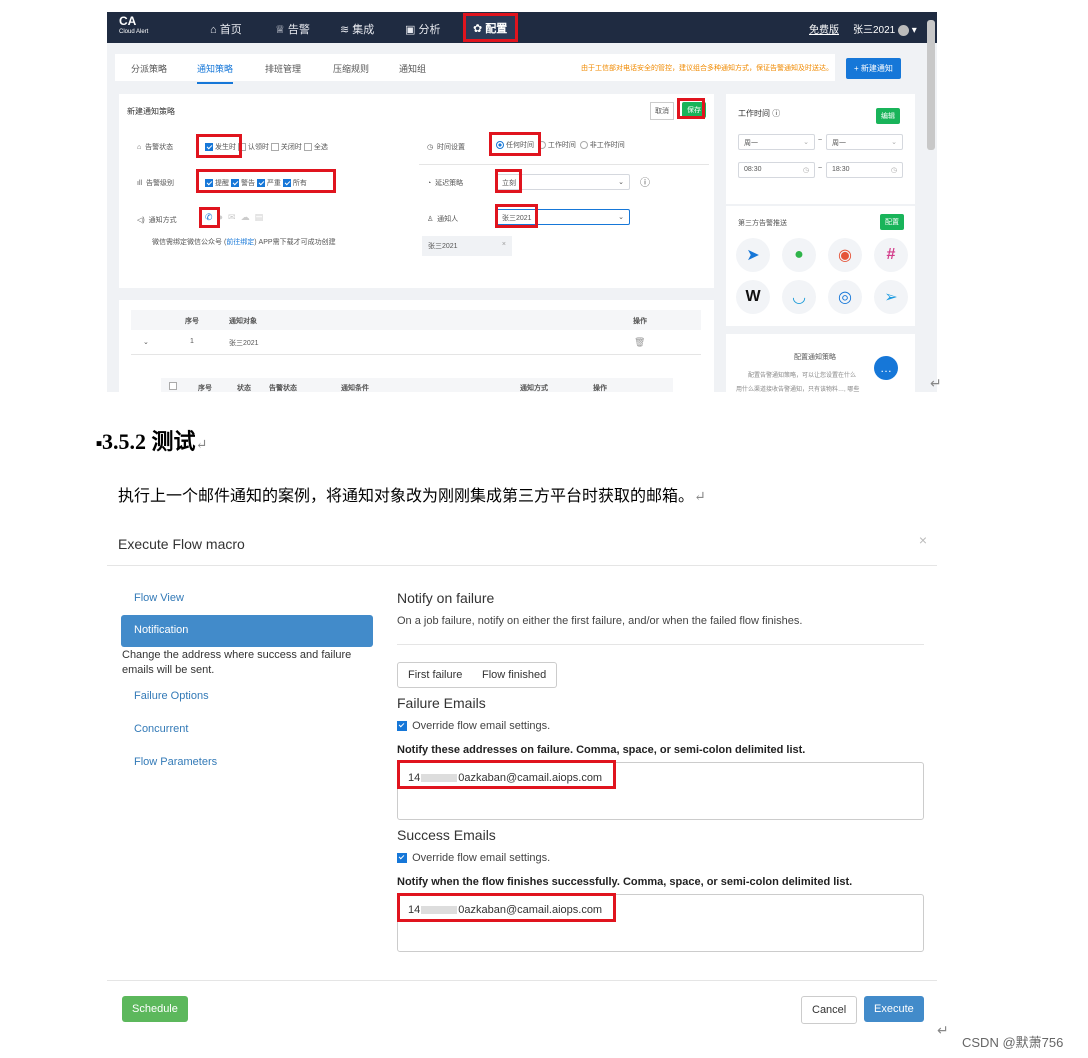  I want to click on schedule-button: Schedule, so click(155, 1009).